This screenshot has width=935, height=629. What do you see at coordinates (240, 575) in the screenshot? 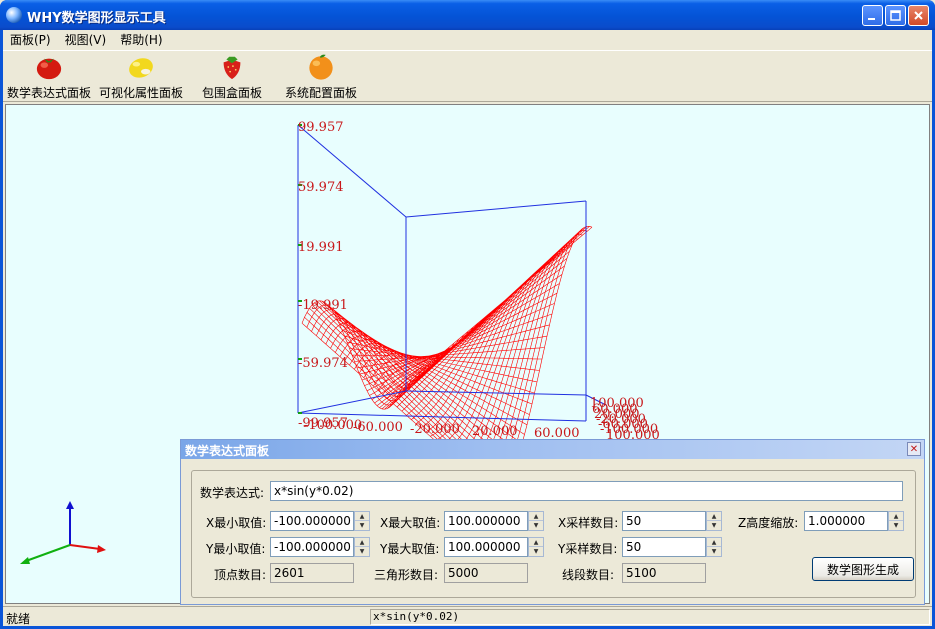
I see `vertex-count-label: 顶点数目:` at bounding box center [240, 575].